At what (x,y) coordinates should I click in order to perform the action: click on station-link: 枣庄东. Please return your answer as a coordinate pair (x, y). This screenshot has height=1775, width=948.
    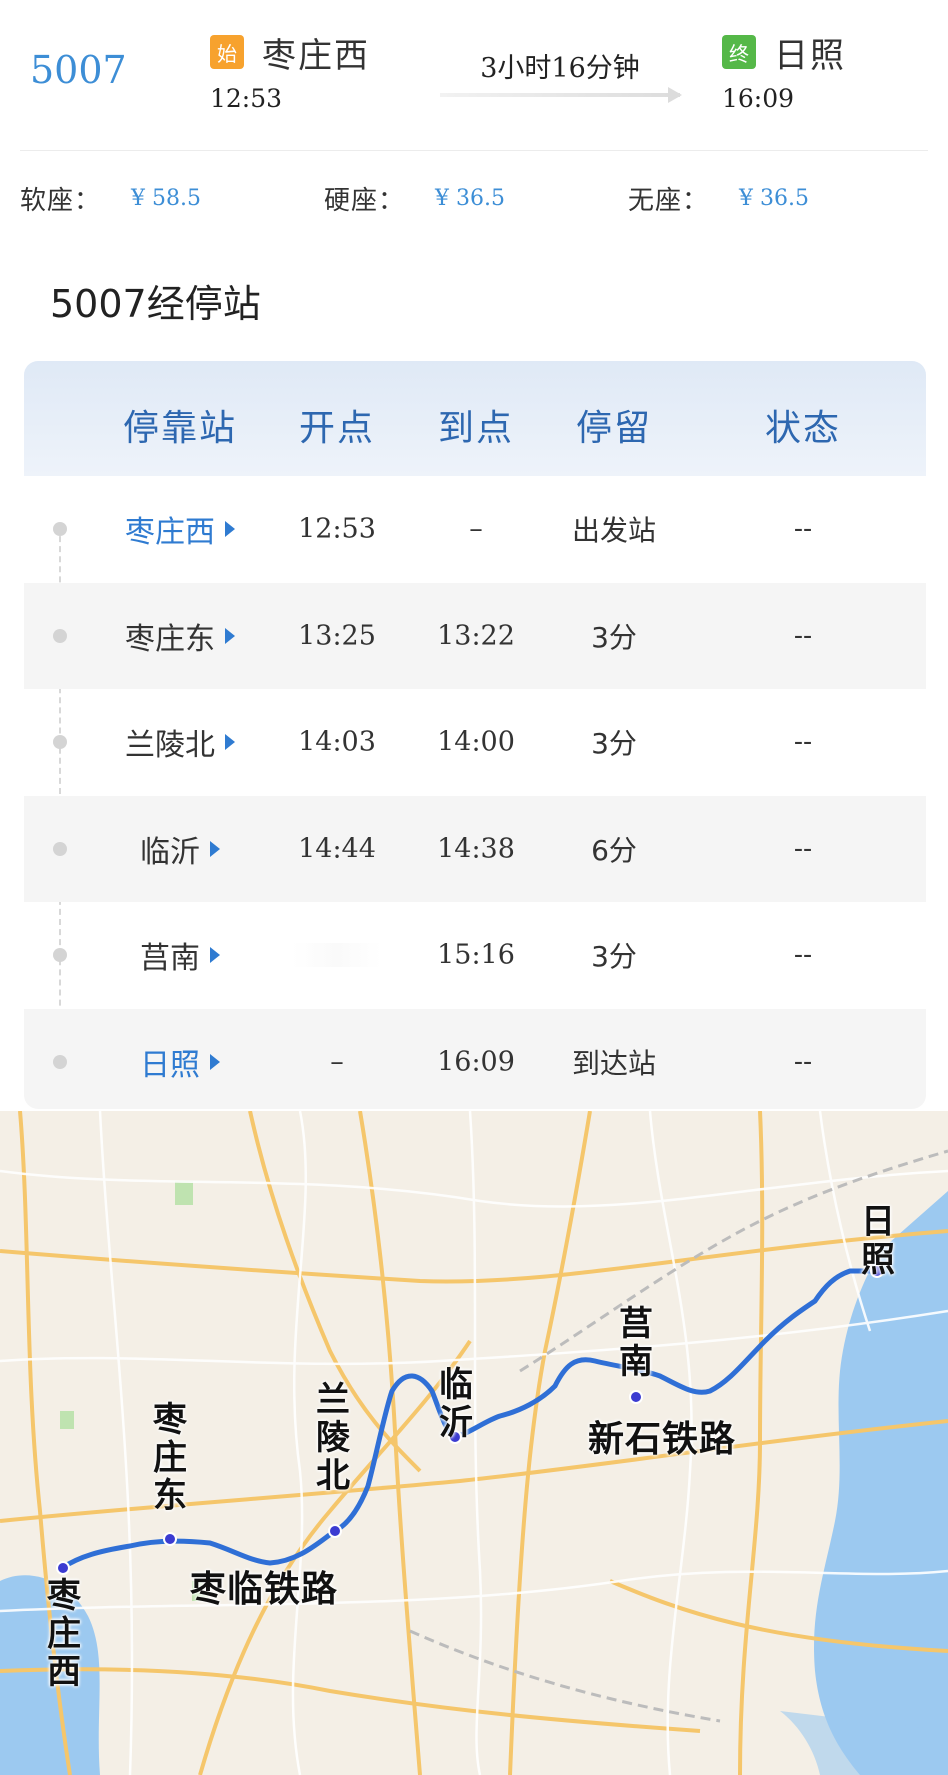
    Looking at the image, I should click on (180, 636).